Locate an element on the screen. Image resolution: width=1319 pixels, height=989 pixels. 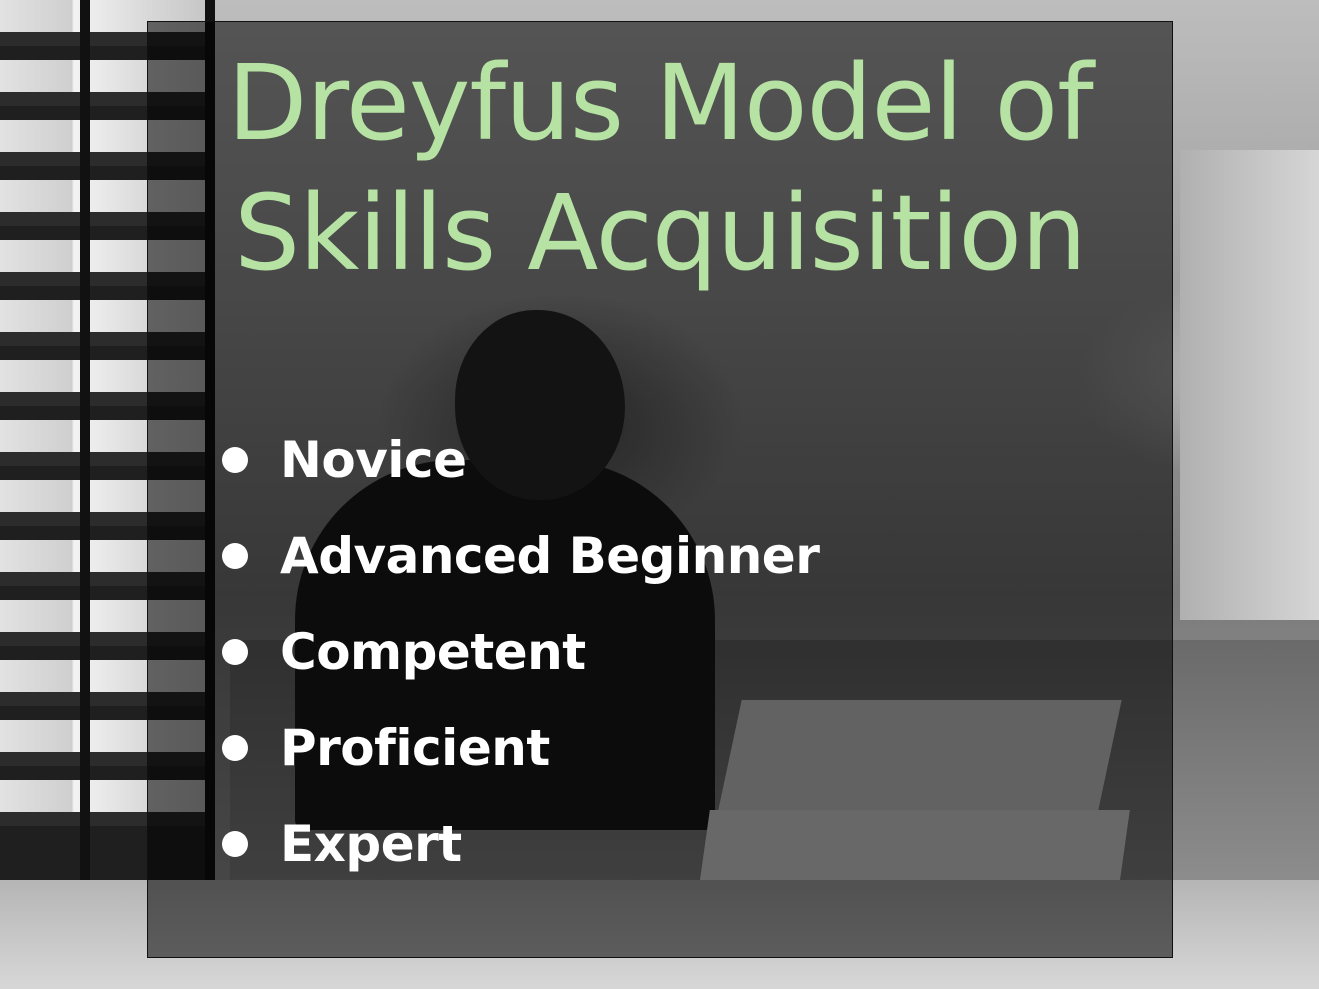
list-item-label: Advanced Beginner is located at coordinates (550, 556).